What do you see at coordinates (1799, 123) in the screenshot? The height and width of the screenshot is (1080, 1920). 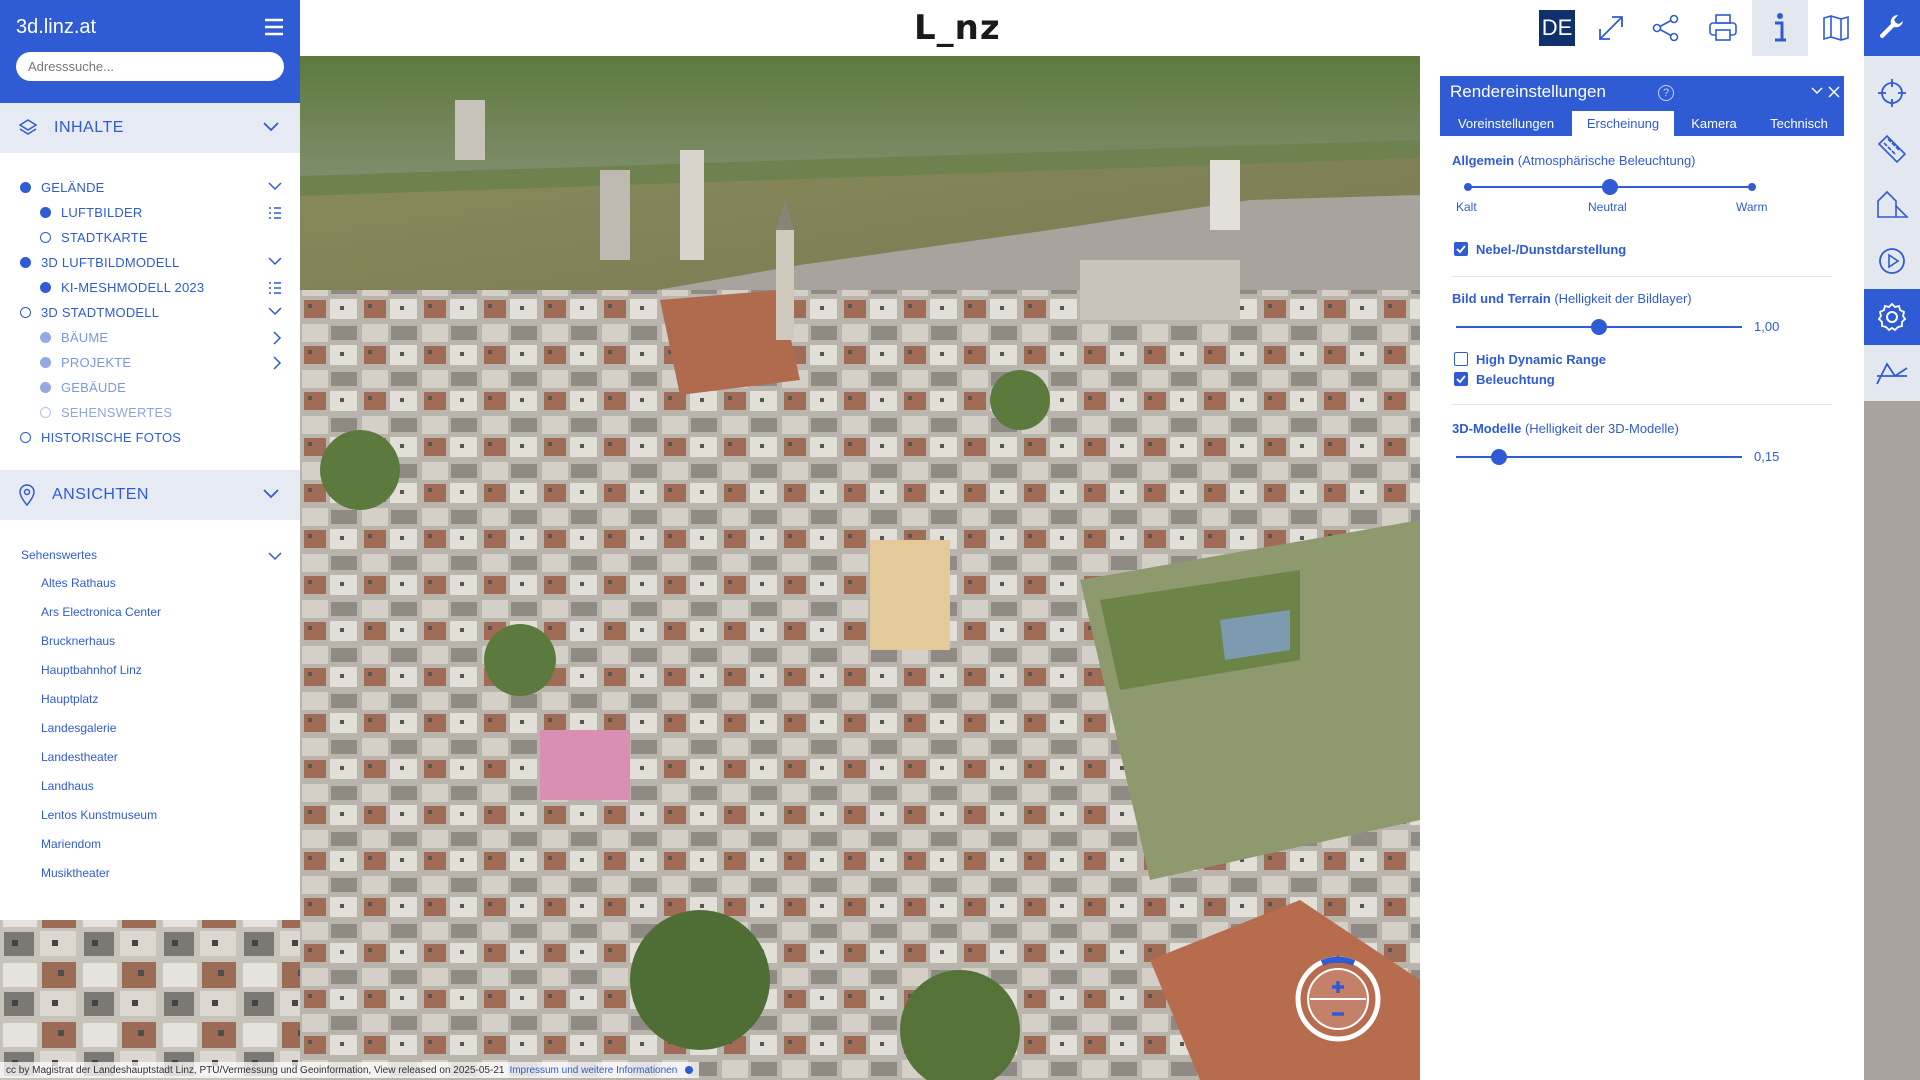 I see `tab-technisch: Technisch` at bounding box center [1799, 123].